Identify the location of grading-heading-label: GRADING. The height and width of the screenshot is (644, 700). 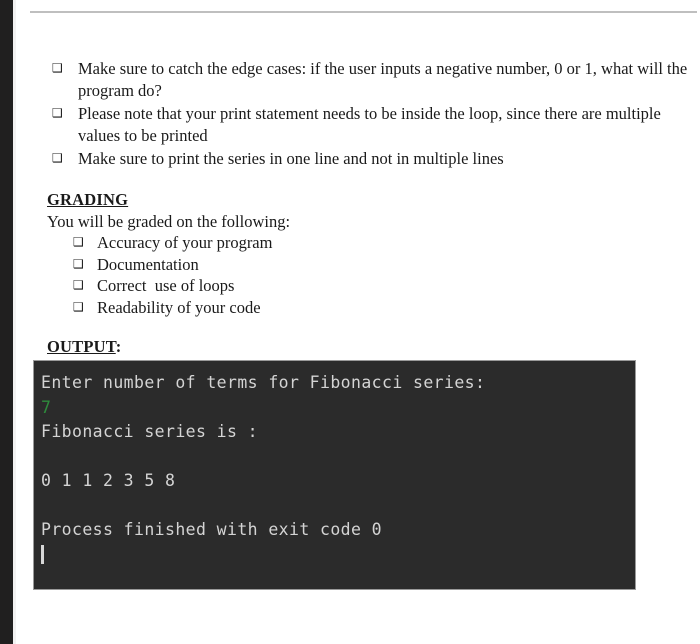
(88, 199).